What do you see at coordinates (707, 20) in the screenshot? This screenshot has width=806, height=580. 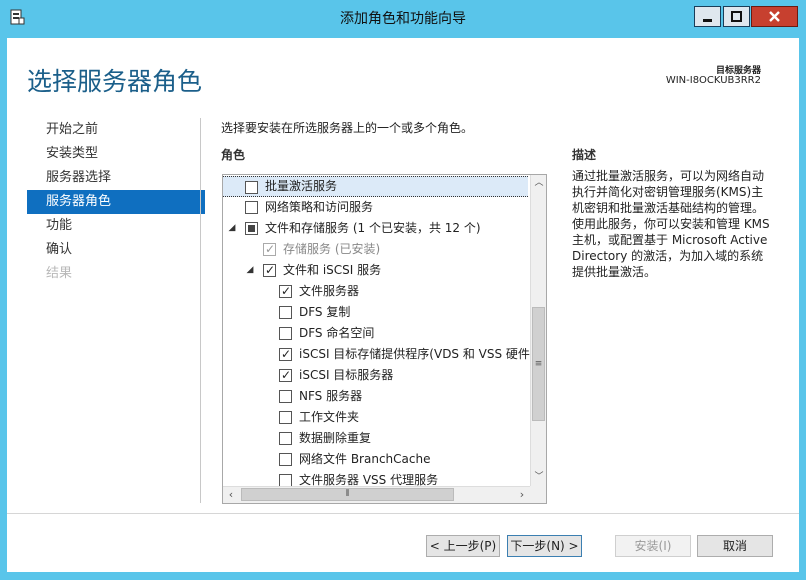 I see `minimize-icon` at bounding box center [707, 20].